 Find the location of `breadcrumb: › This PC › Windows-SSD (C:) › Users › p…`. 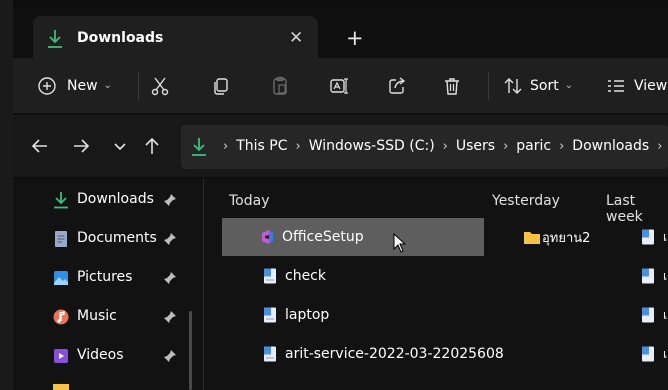

breadcrumb: › This PC › Windows-SSD (C:) › Users › p… is located at coordinates (441, 146).